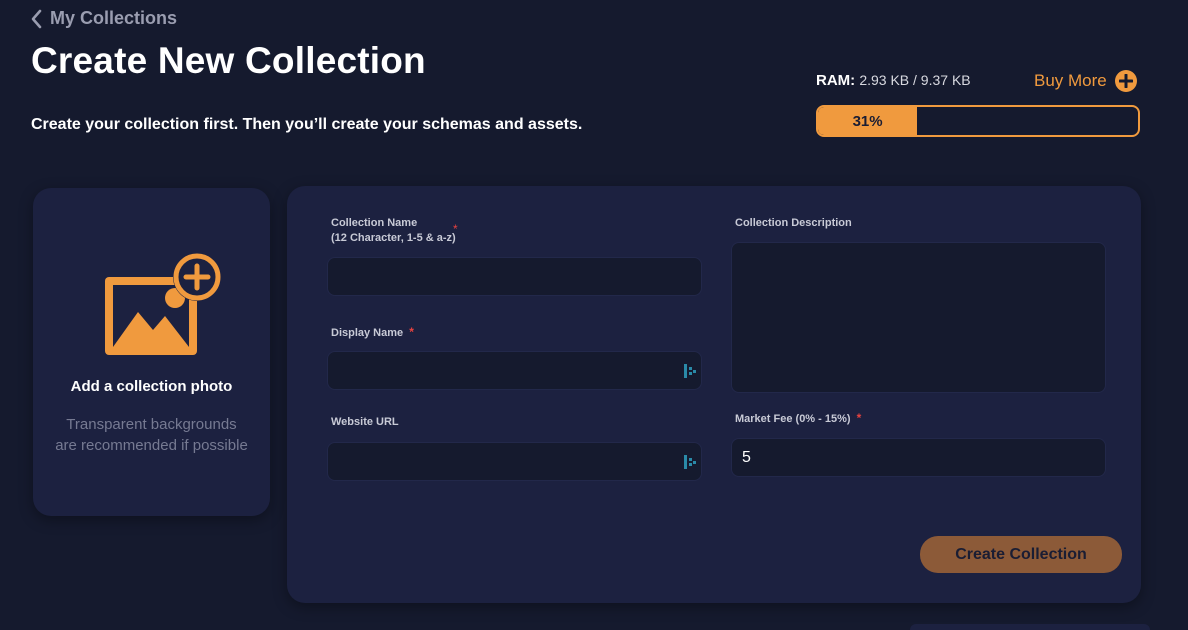  I want to click on collection-description-label: Collection Description, so click(793, 223).